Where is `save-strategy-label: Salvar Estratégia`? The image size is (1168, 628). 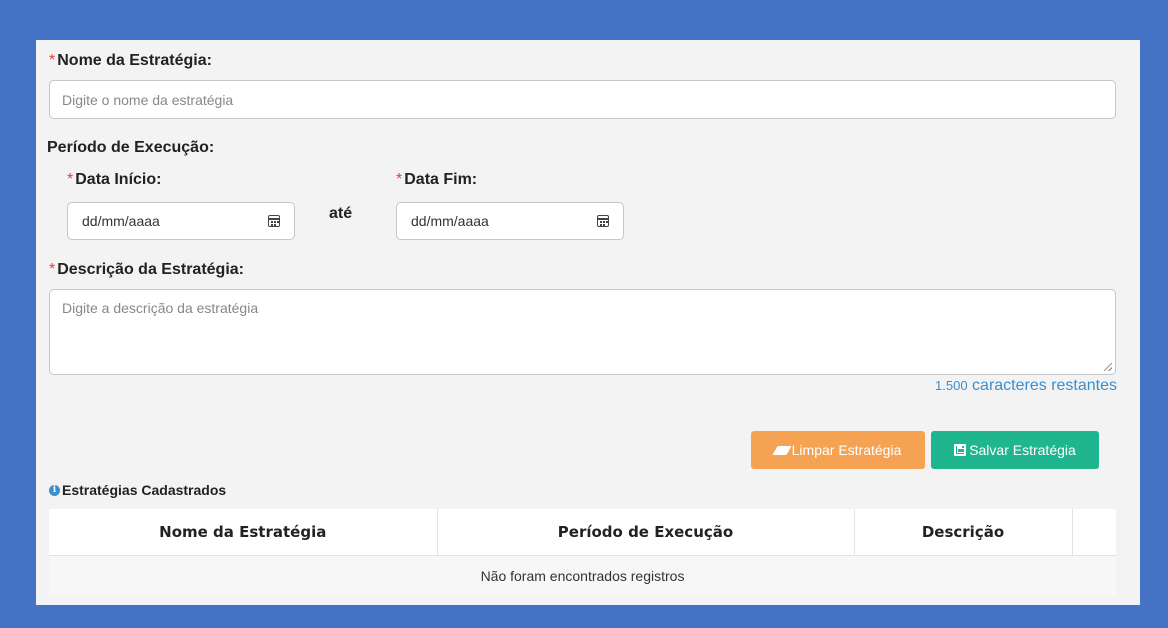 save-strategy-label: Salvar Estratégia is located at coordinates (1022, 450).